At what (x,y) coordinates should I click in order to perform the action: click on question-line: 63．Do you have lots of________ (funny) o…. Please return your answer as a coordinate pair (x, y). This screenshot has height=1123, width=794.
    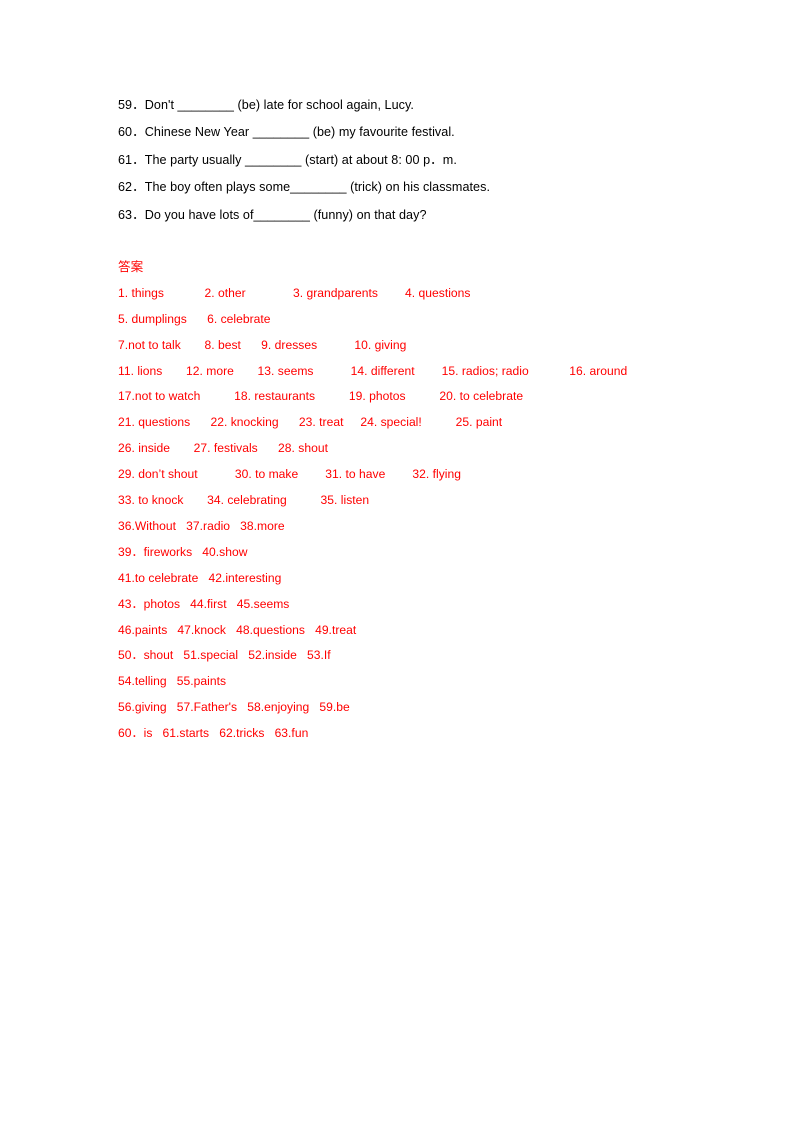
    Looking at the image, I should click on (272, 214).